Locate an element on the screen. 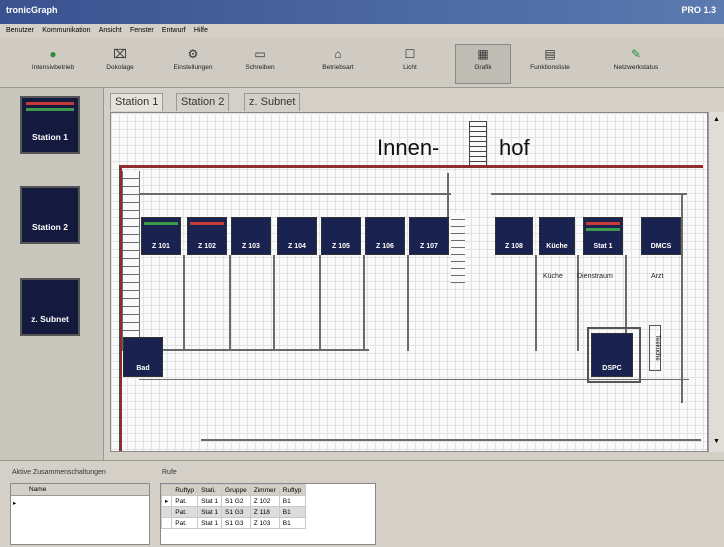 The width and height of the screenshot is (724, 547). room-label: Z 106 is located at coordinates (385, 246).